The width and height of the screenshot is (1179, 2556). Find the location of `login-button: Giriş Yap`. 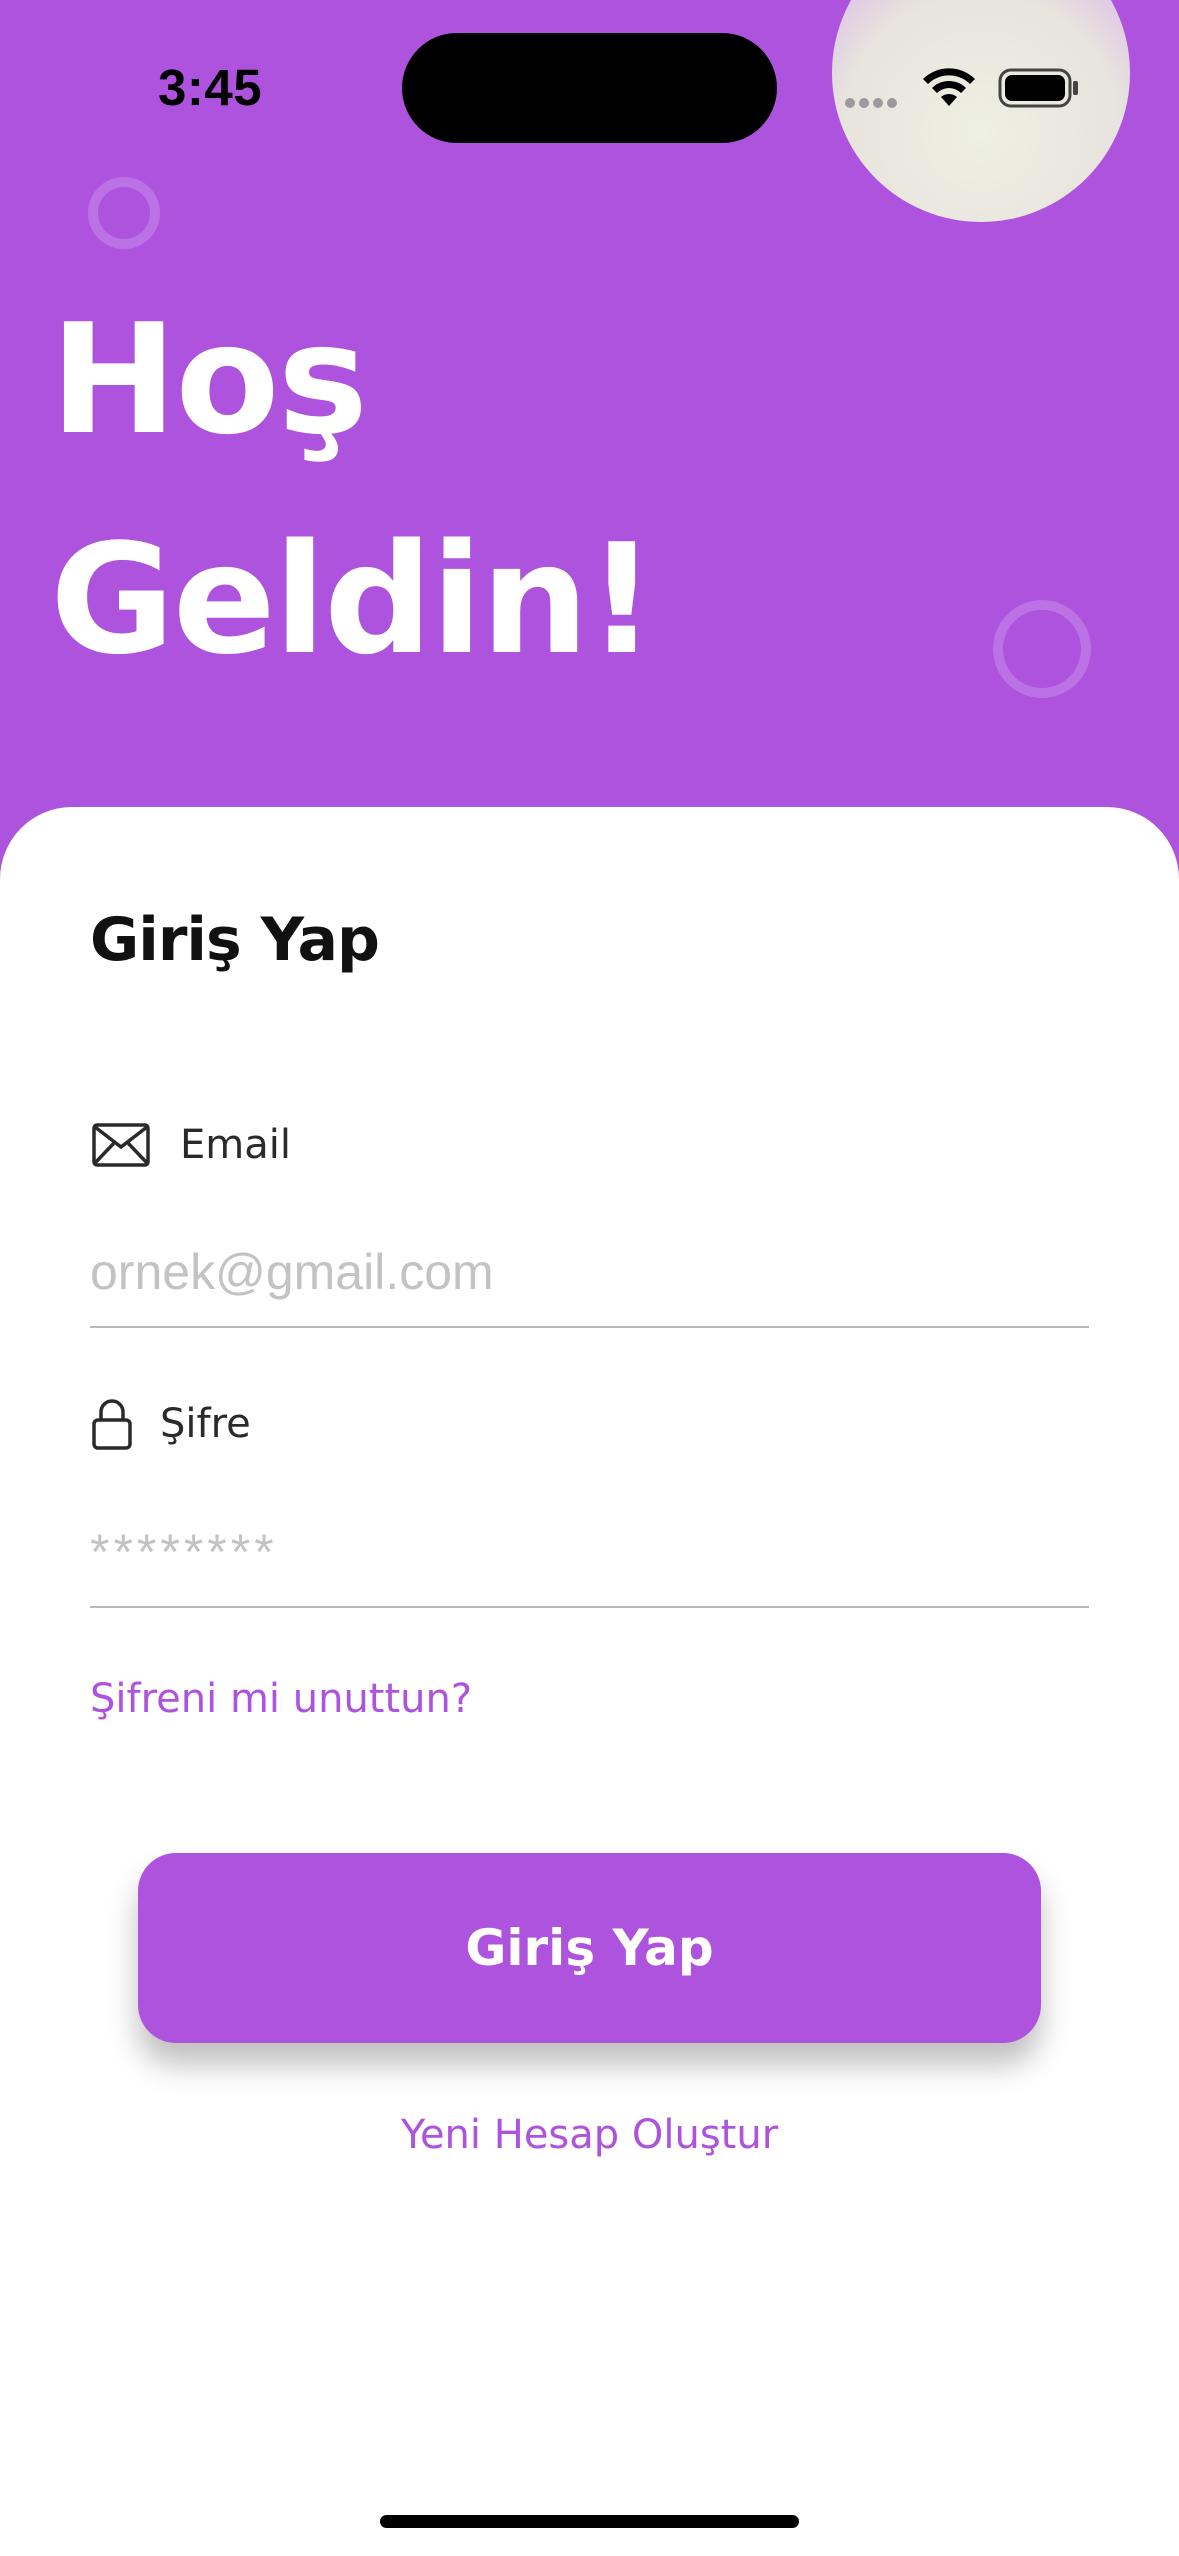

login-button: Giriş Yap is located at coordinates (589, 1948).